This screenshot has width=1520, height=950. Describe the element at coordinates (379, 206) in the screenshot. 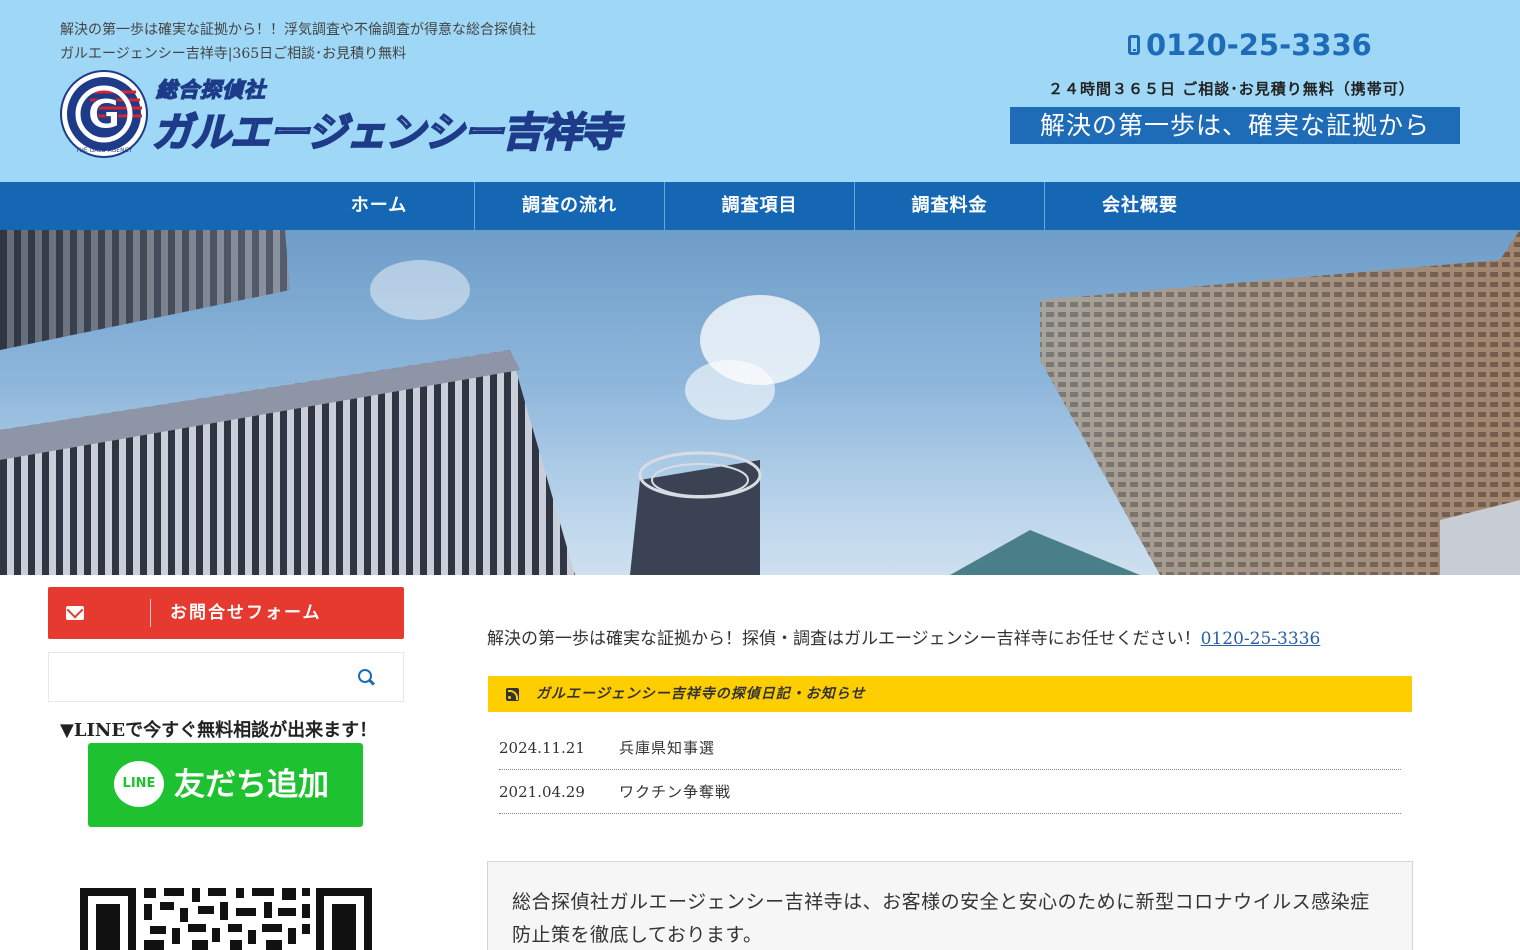

I see `nav-item-home: ホーム` at that location.